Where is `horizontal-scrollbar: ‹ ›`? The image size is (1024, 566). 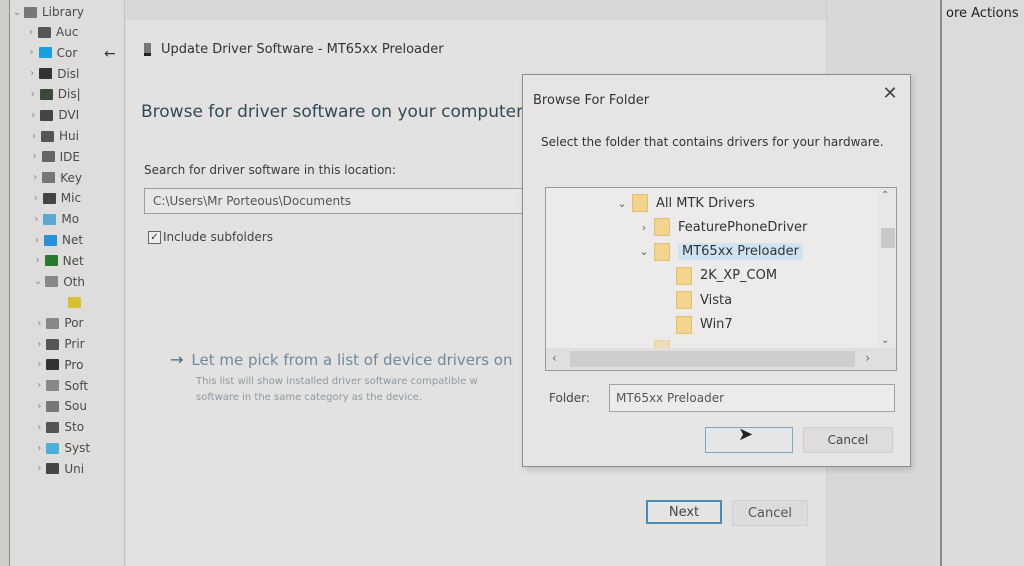 horizontal-scrollbar: ‹ › is located at coordinates (721, 359).